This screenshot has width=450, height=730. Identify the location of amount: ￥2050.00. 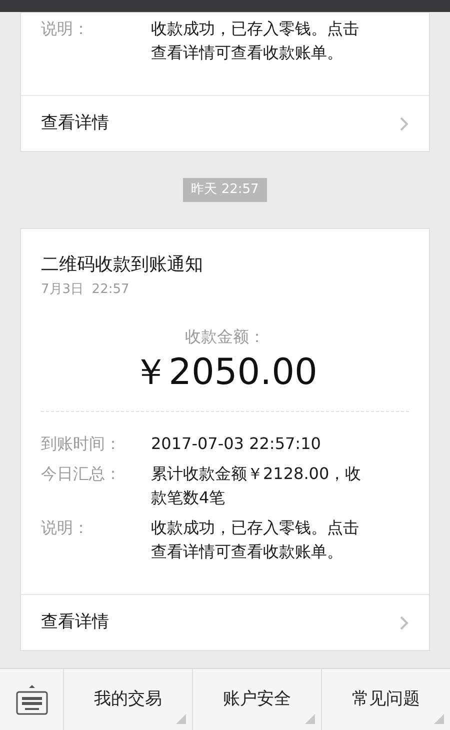
(225, 373).